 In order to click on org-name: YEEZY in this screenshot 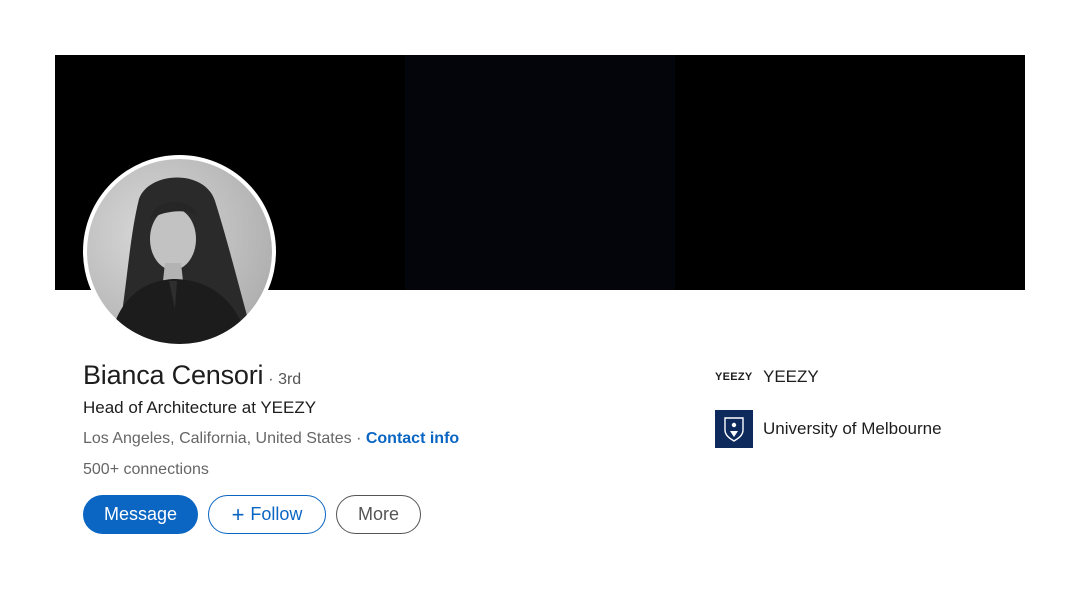, I will do `click(791, 376)`.